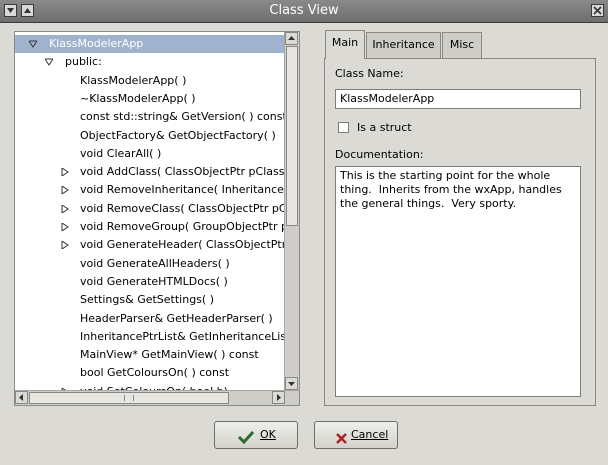 The width and height of the screenshot is (608, 465). I want to click on tree-row-label: void RemoveGroup( GroupObjectPtr pG, so click(182, 226).